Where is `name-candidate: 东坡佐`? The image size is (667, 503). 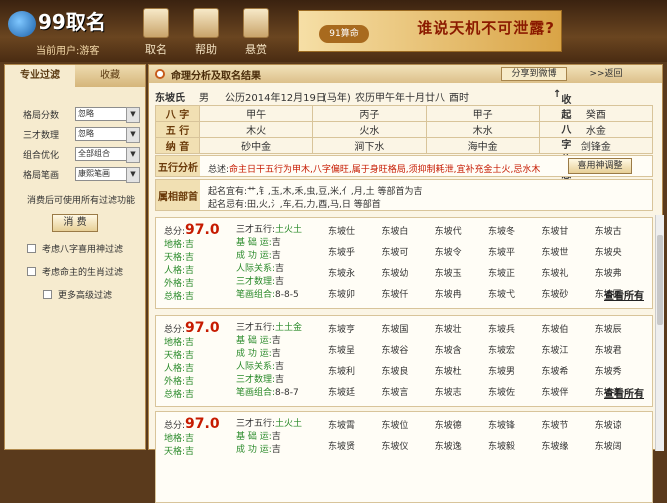 name-candidate: 东坡佐 is located at coordinates (514, 391).